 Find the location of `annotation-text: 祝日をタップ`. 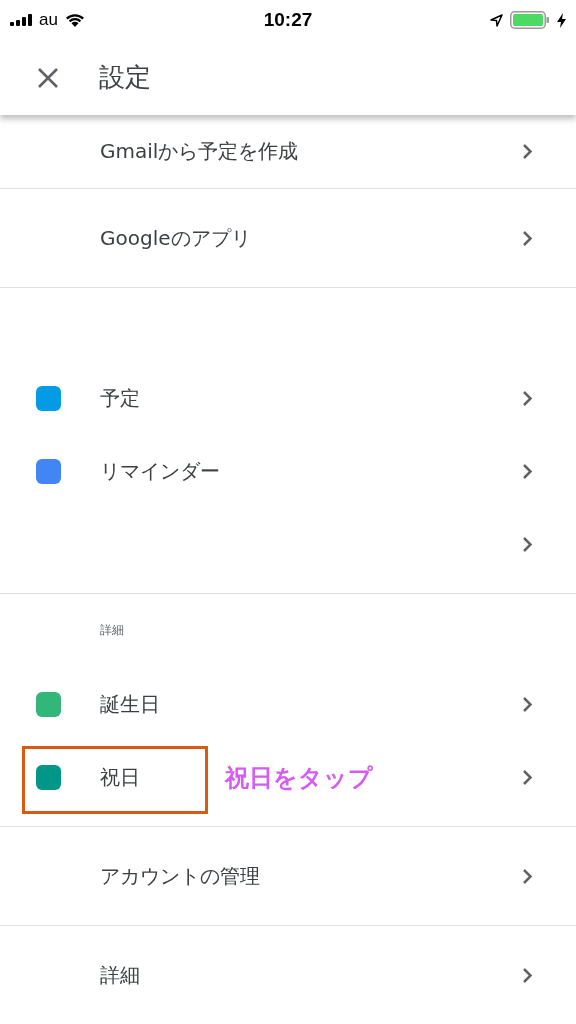

annotation-text: 祝日をタップ is located at coordinates (299, 778).